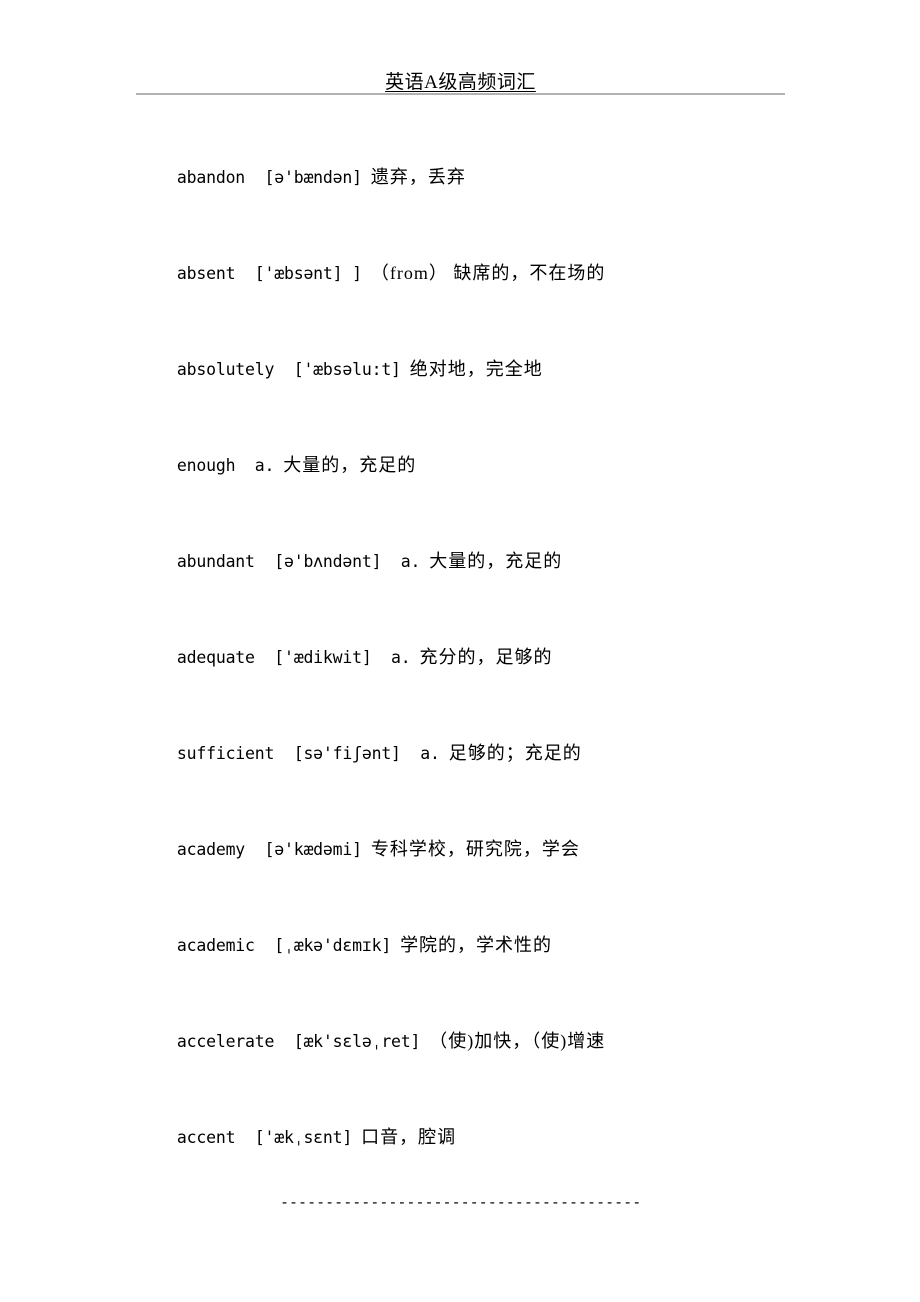 This screenshot has width=920, height=1302. What do you see at coordinates (476, 945) in the screenshot?
I see `entry-definition: 学院的，学术性的` at bounding box center [476, 945].